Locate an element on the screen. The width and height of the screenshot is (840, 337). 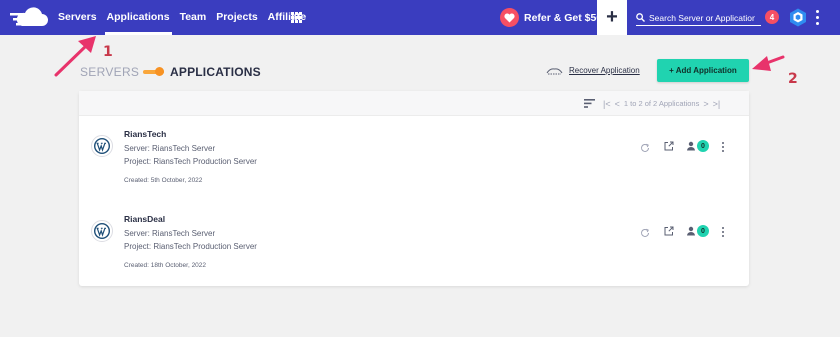
nav-applications: Applications is located at coordinates (138, 17).